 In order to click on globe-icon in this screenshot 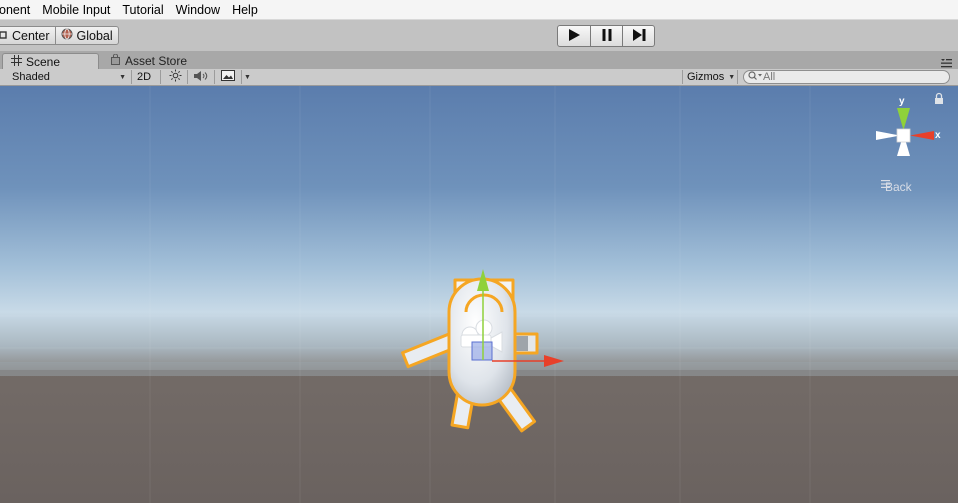, I will do `click(67, 35)`.